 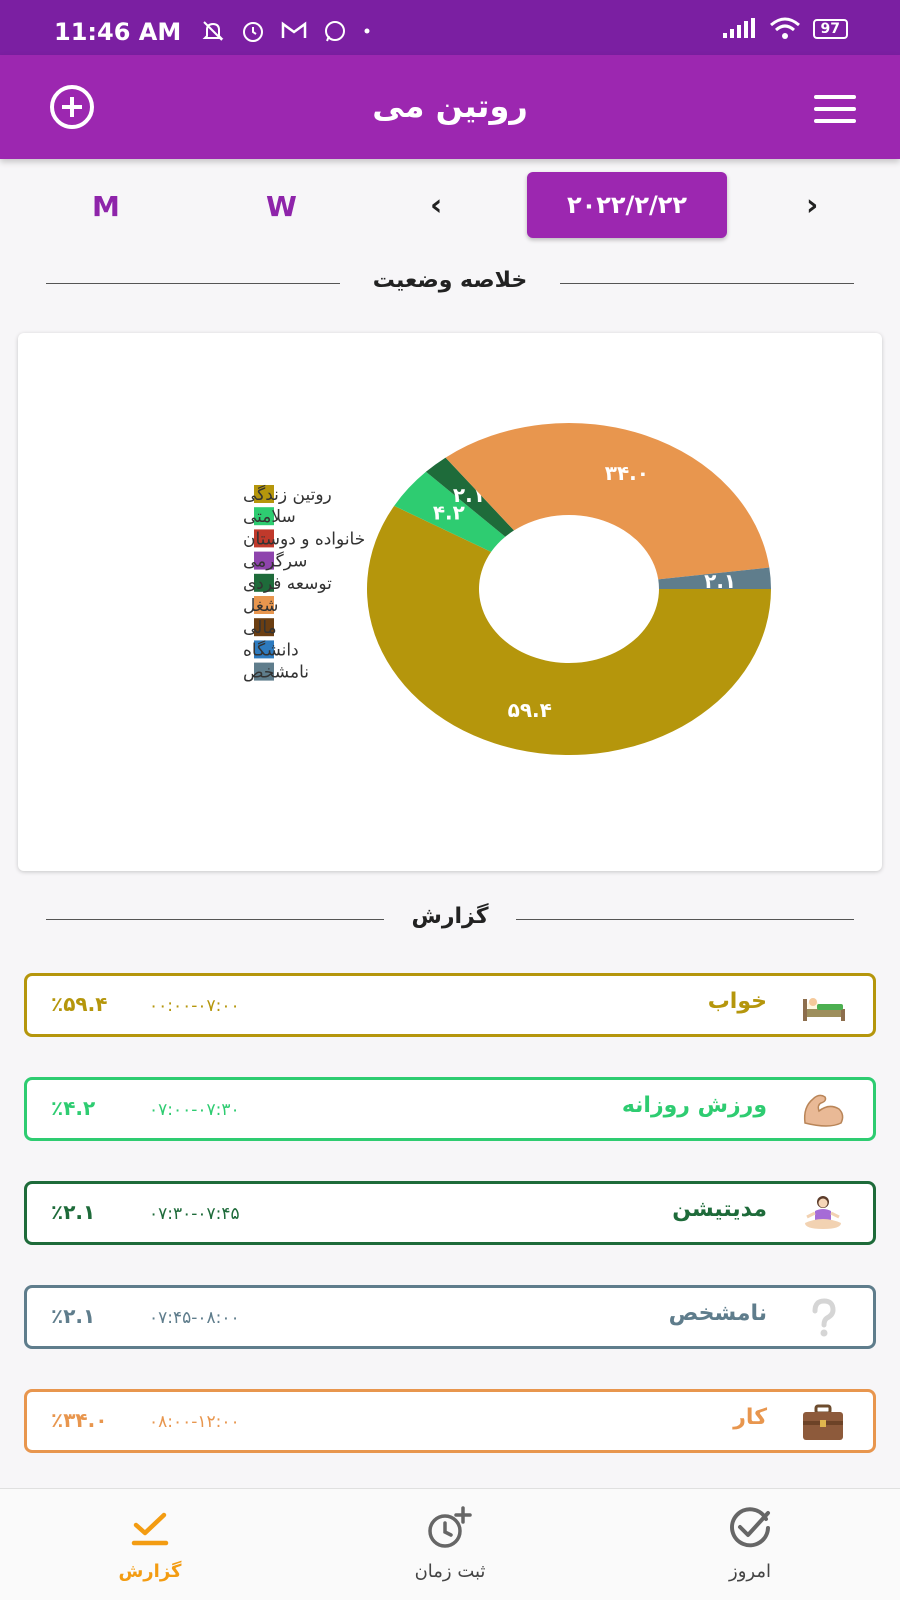 What do you see at coordinates (194, 1006) in the screenshot?
I see `report-item-time-range: ۰۰:۰۰-۰۷:۰۰` at bounding box center [194, 1006].